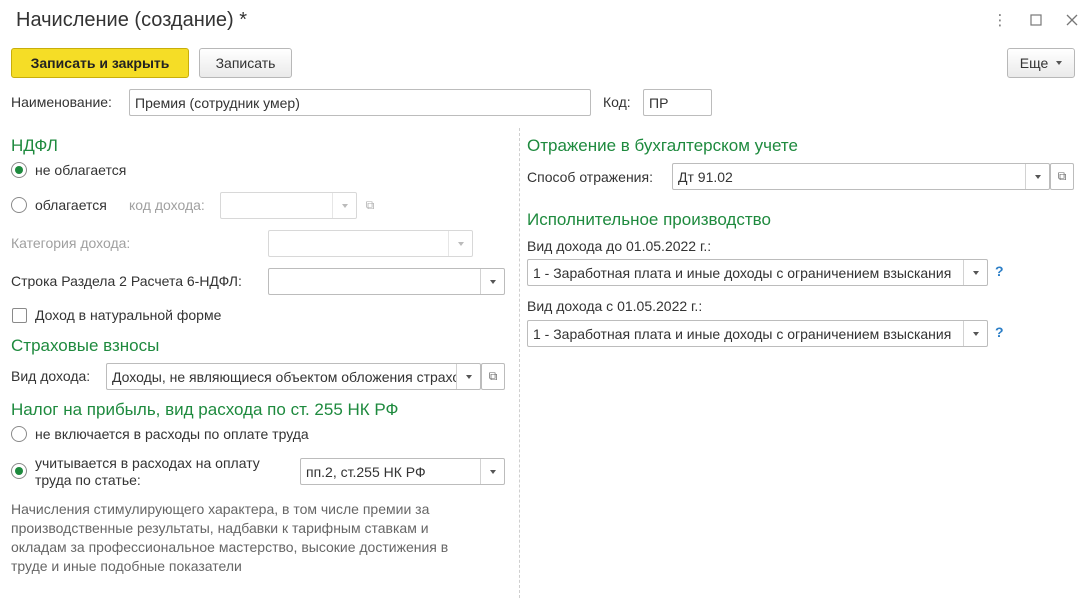 This screenshot has height=602, width=1092. What do you see at coordinates (19, 434) in the screenshot?
I see `profit-tax-not-included-radio` at bounding box center [19, 434].